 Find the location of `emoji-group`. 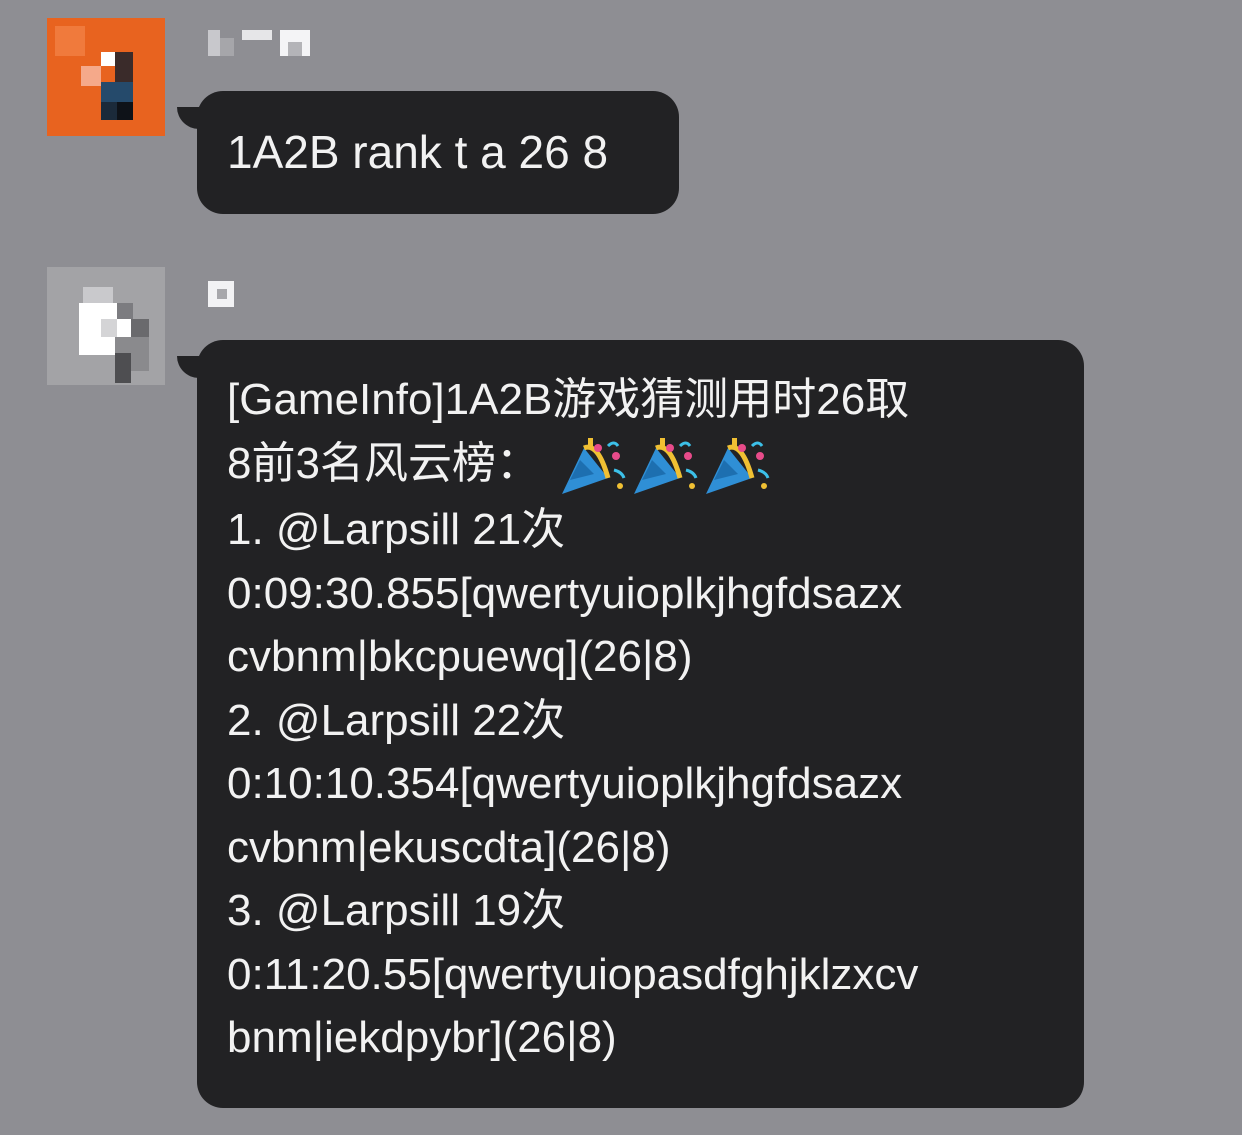

emoji-group is located at coordinates (666, 466).